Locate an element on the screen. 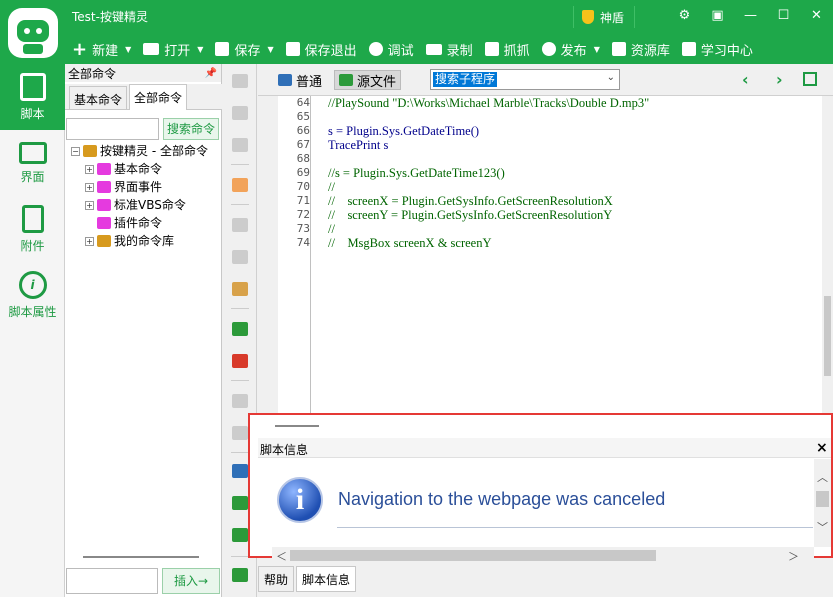 This screenshot has height=597, width=833. panel-splitter is located at coordinates (141, 557).